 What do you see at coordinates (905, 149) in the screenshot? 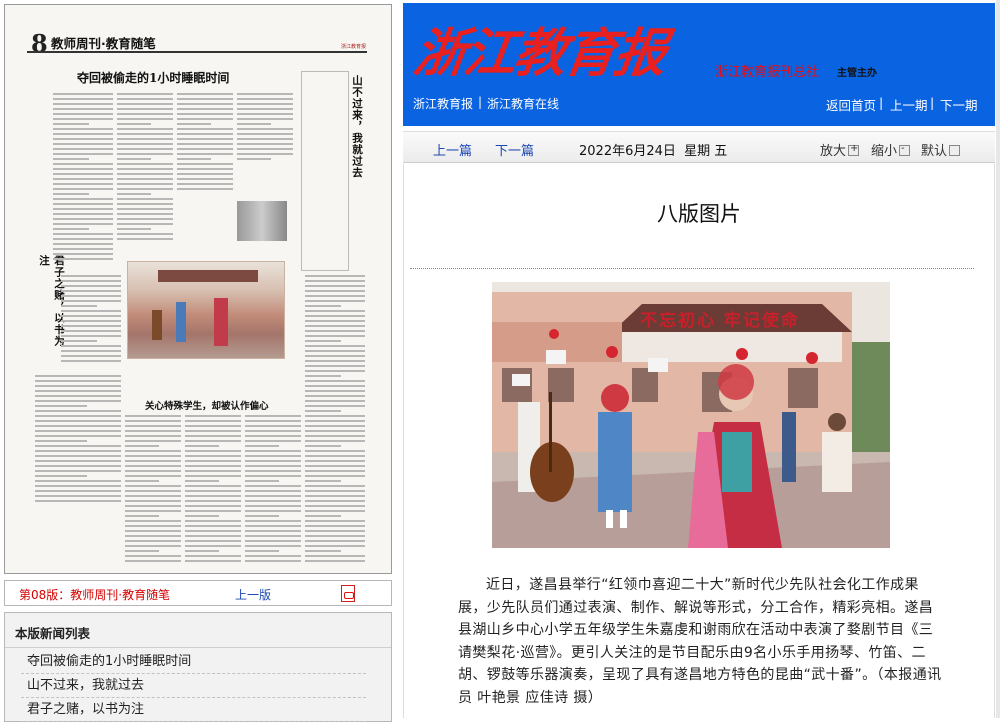
I see `zoom-out-icon` at bounding box center [905, 149].